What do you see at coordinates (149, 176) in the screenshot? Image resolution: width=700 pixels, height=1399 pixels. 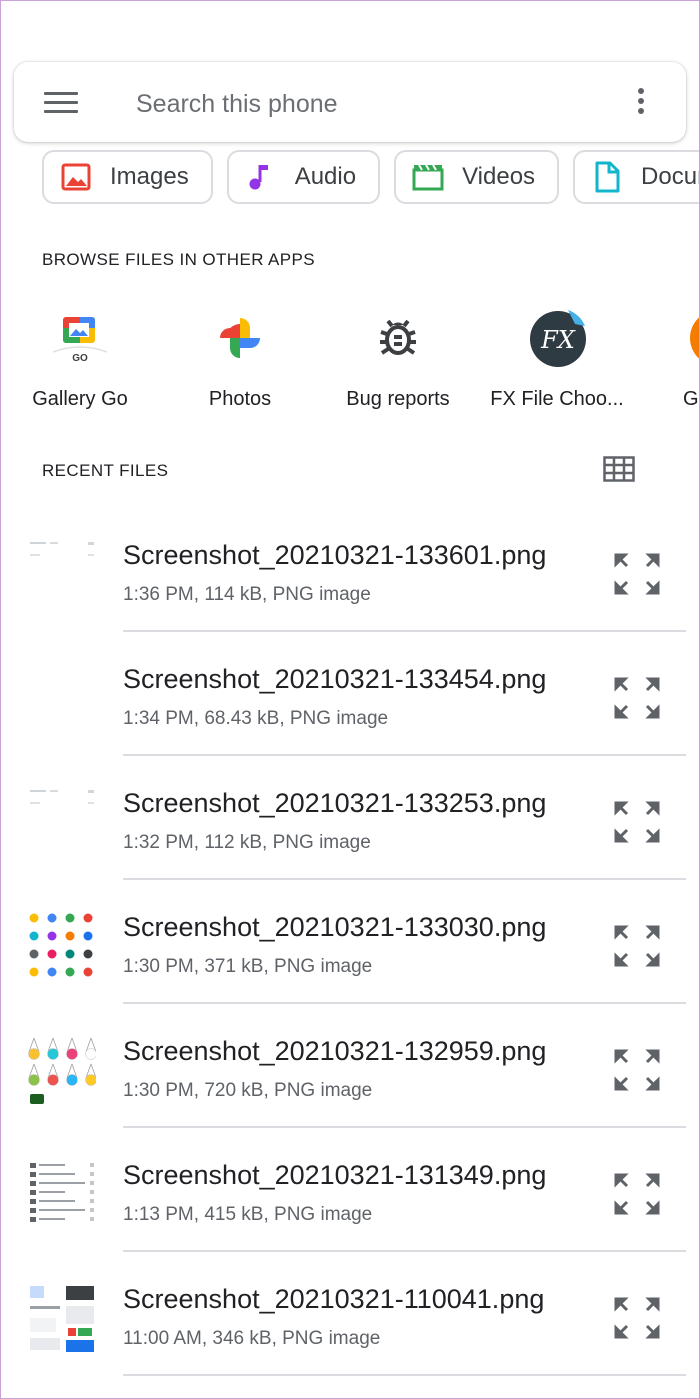 I see `chip-images-label: Images` at bounding box center [149, 176].